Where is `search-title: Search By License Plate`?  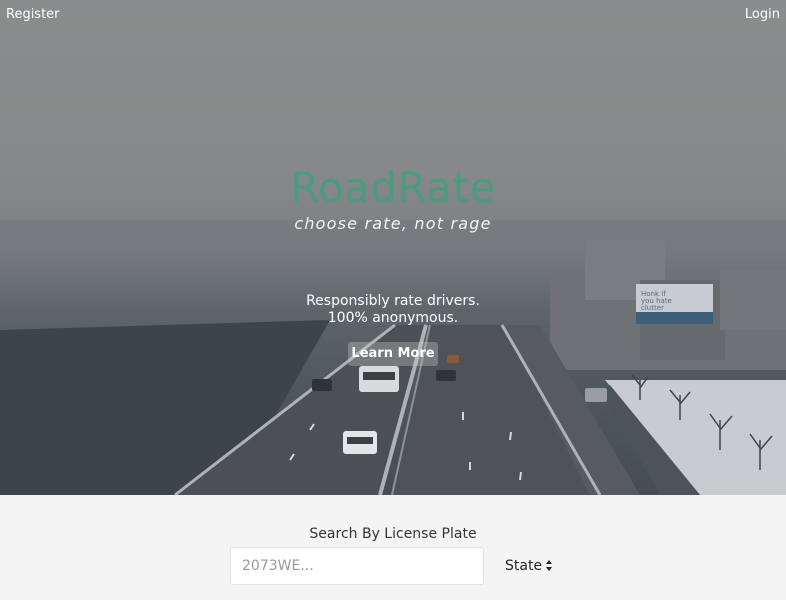 search-title: Search By License Plate is located at coordinates (393, 534).